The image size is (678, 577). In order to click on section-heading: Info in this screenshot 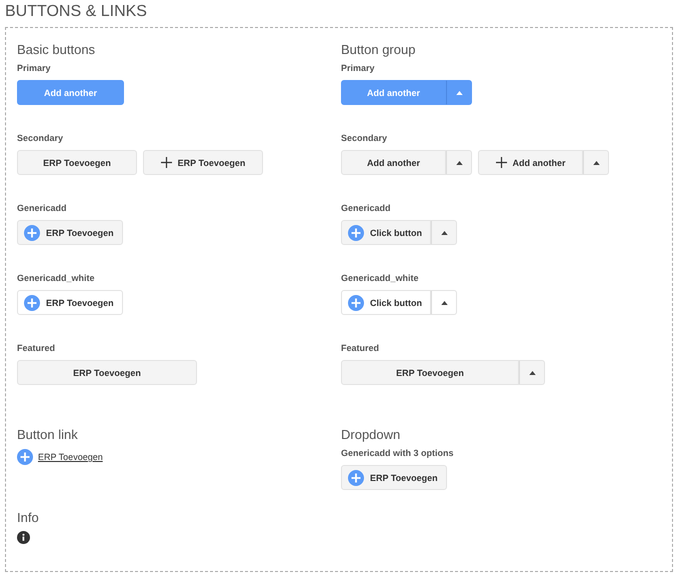, I will do `click(28, 517)`.